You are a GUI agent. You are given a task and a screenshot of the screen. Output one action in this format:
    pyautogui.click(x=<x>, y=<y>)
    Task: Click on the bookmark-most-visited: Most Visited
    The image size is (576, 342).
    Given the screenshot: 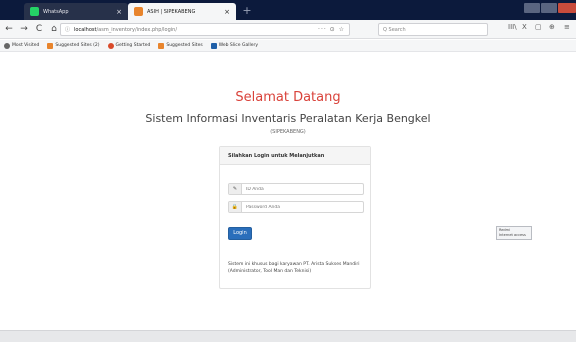 What is the action you would take?
    pyautogui.click(x=21, y=45)
    